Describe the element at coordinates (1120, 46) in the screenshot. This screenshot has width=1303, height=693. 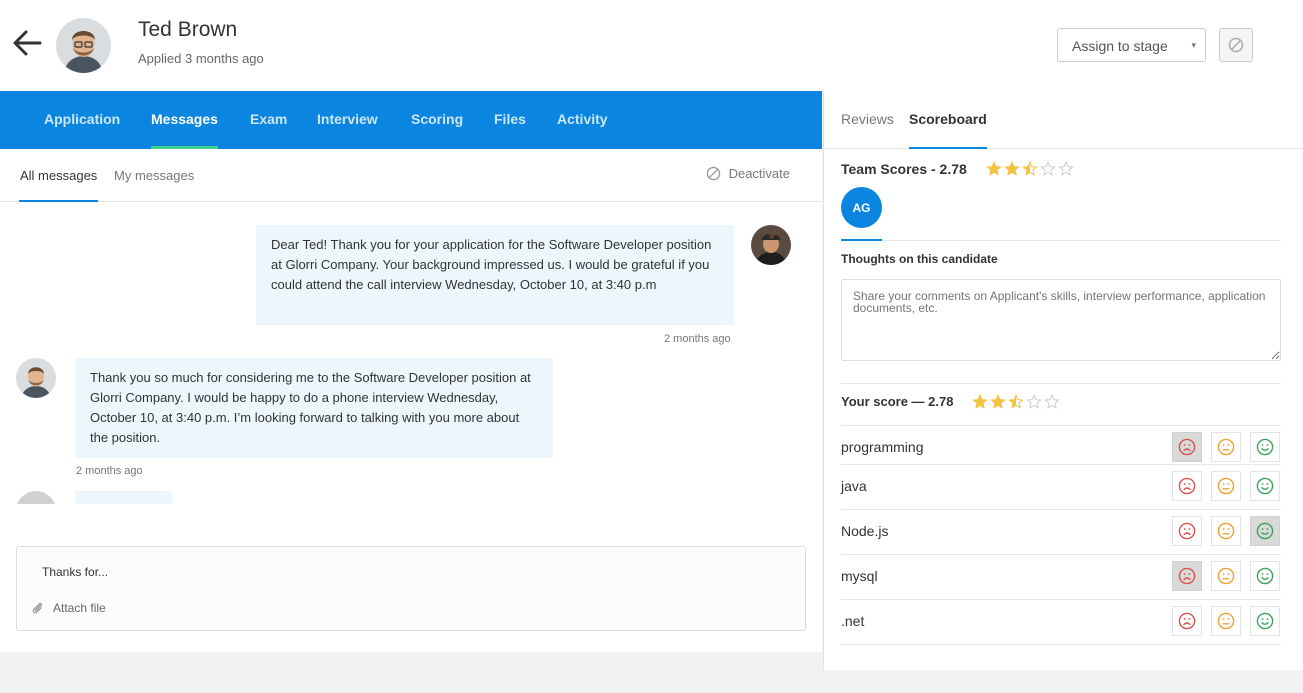
I see `assign-stage-label: Assign to stage` at that location.